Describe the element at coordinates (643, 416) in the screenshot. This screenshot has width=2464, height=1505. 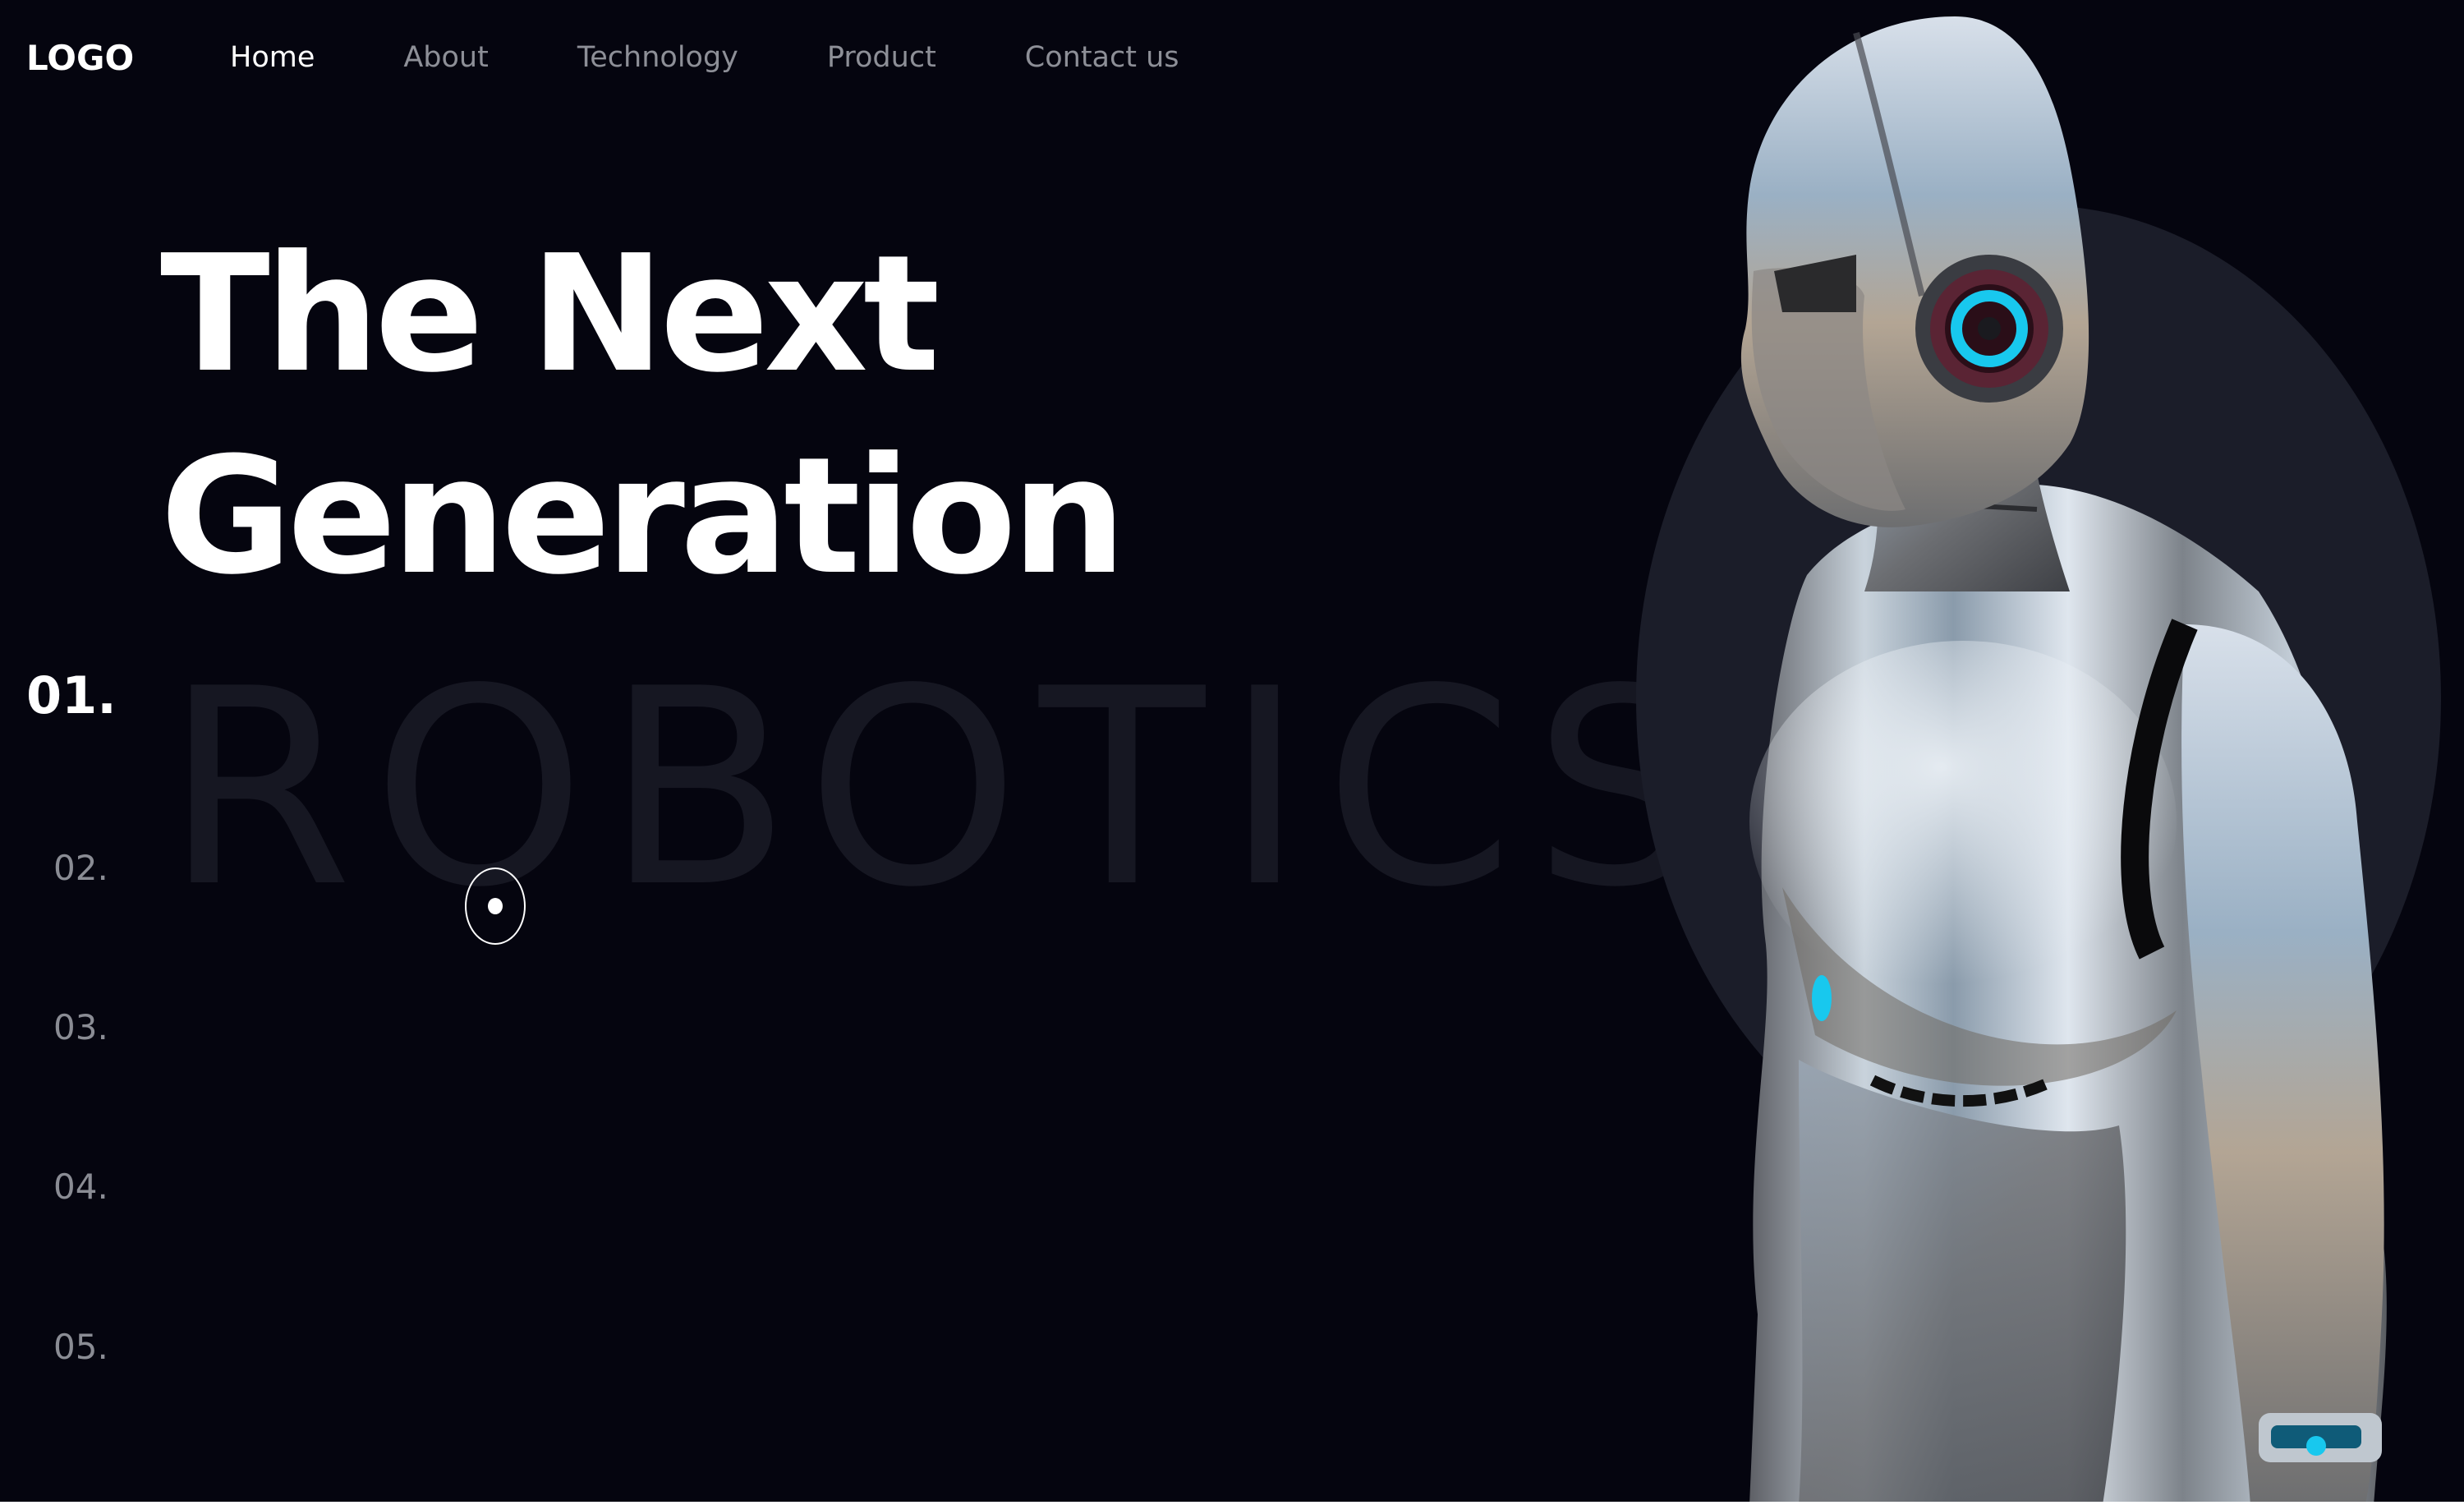
I see `hero-title: The Next Generation` at that location.